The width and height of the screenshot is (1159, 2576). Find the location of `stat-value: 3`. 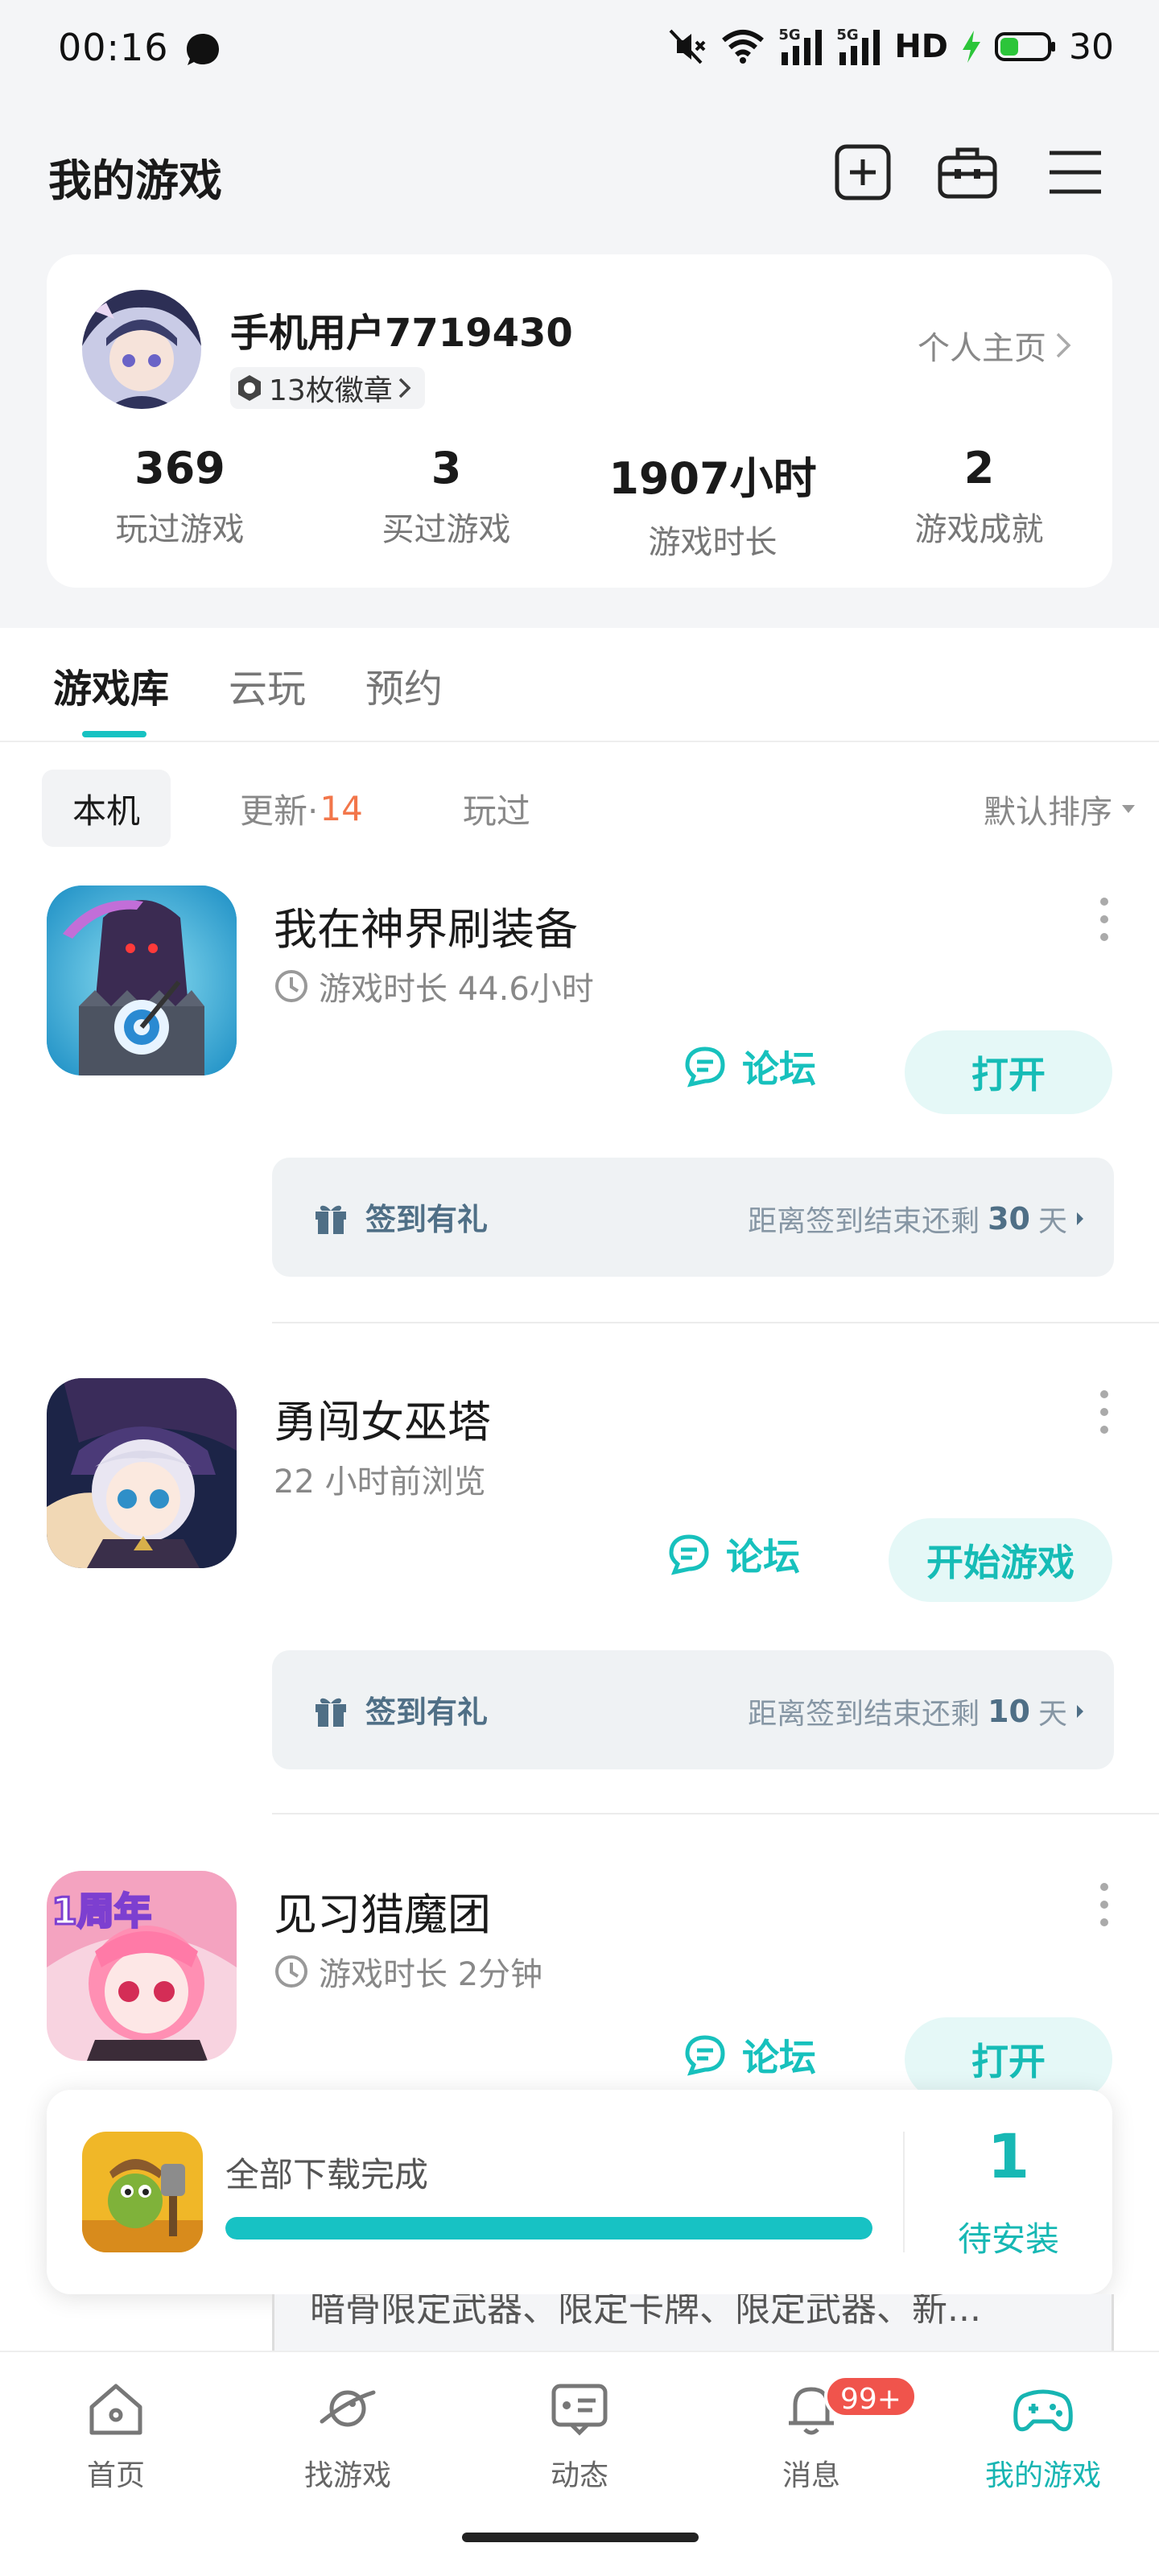

stat-value: 3 is located at coordinates (446, 468).